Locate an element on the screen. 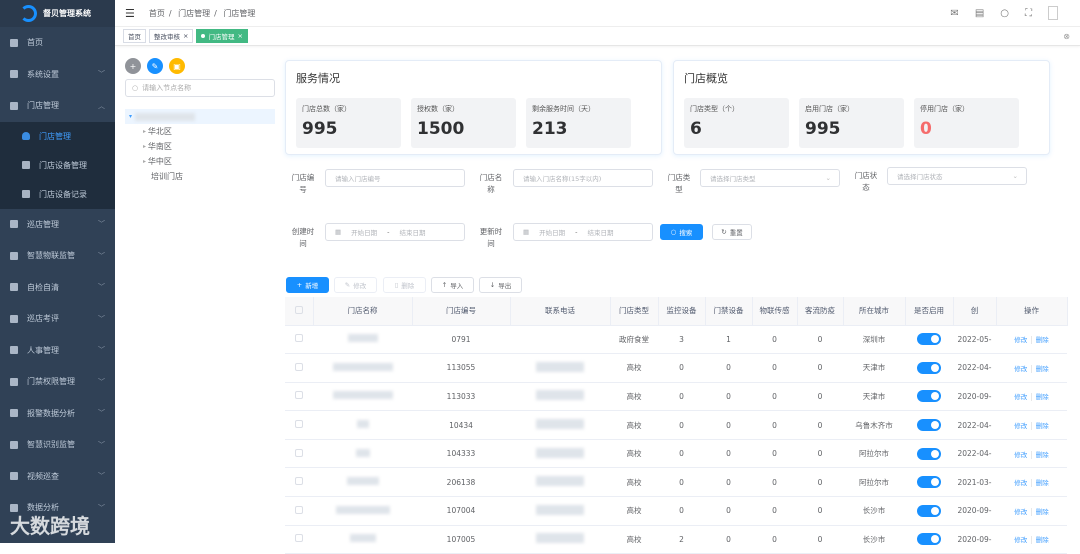  flow-count-cell: 0 is located at coordinates (820, 454).